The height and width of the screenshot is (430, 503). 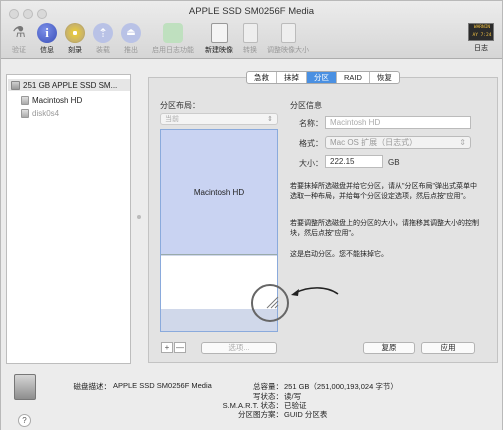 What do you see at coordinates (250, 33) in the screenshot?
I see `convert-icon` at bounding box center [250, 33].